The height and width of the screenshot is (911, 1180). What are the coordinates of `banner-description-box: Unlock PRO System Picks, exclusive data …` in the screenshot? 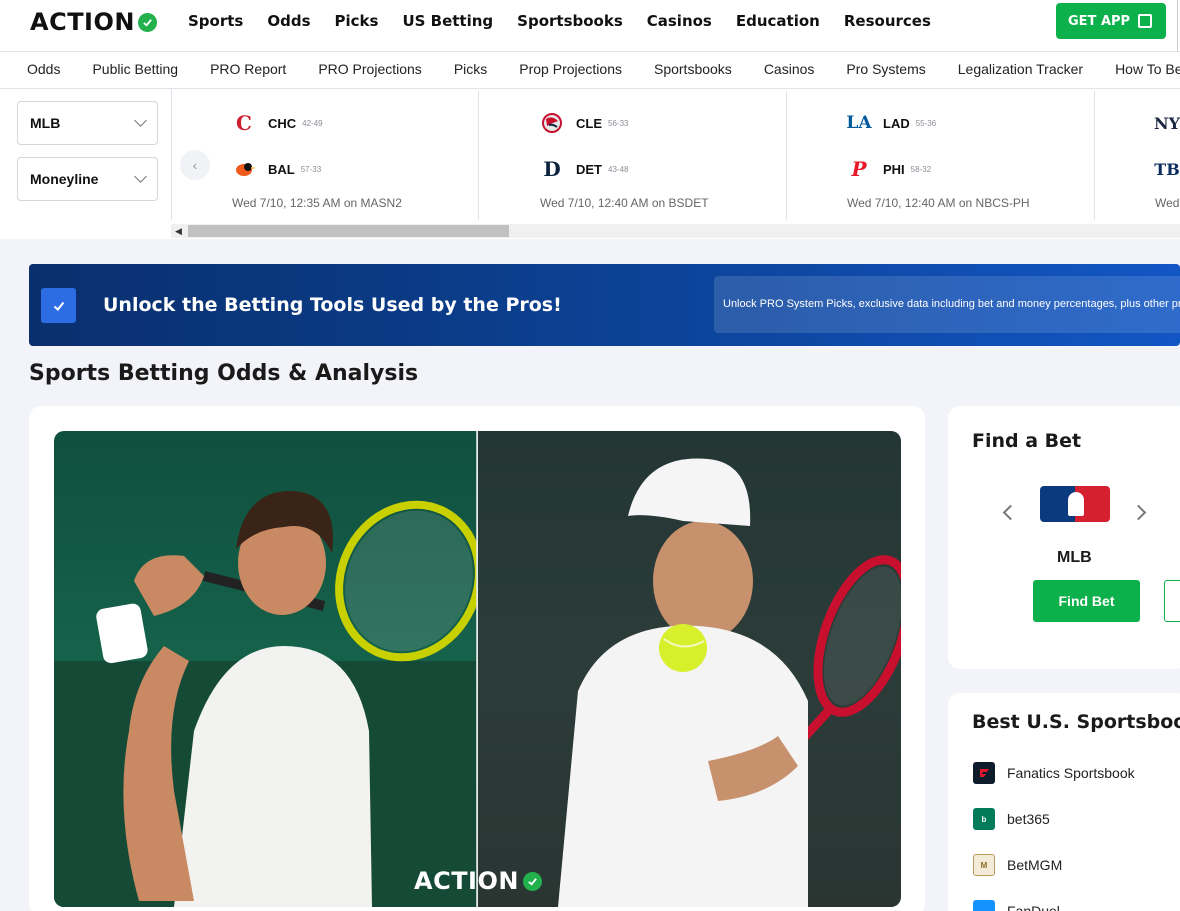 It's located at (947, 304).